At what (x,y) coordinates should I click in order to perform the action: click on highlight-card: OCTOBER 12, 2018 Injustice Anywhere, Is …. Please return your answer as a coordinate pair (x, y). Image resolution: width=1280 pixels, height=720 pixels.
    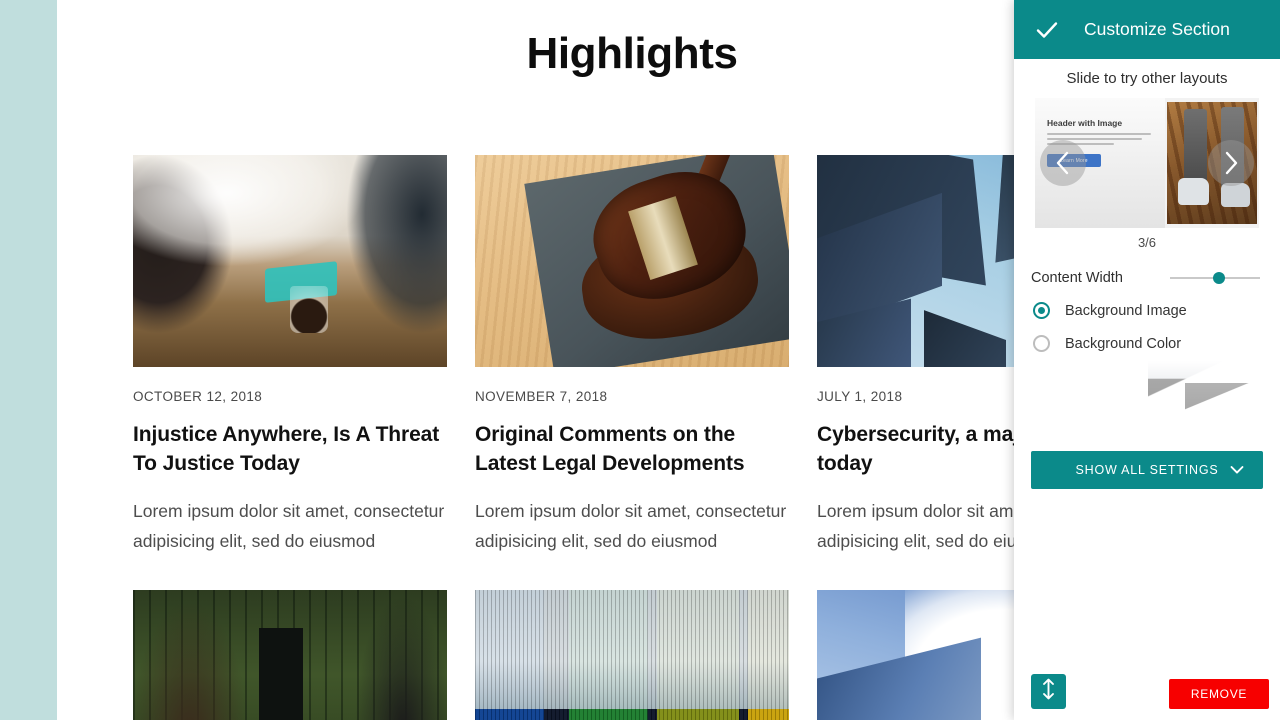
    Looking at the image, I should click on (290, 355).